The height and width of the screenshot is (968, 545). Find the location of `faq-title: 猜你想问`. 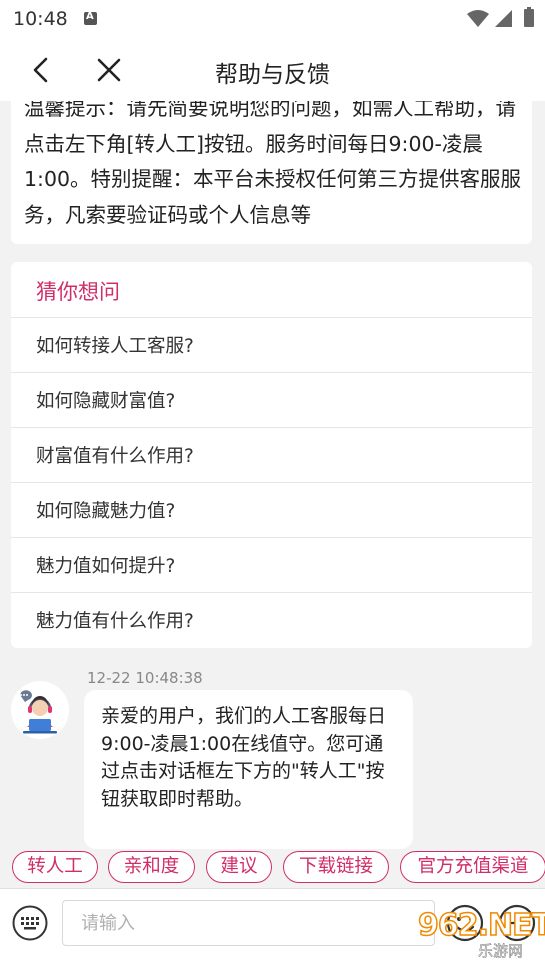

faq-title: 猜你想问 is located at coordinates (78, 292).